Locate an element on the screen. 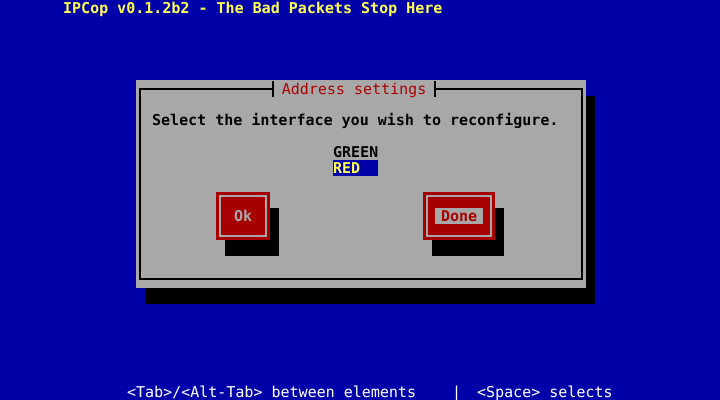 Image resolution: width=720 pixels, height=400 pixels. list-item: GREEN is located at coordinates (355, 152).